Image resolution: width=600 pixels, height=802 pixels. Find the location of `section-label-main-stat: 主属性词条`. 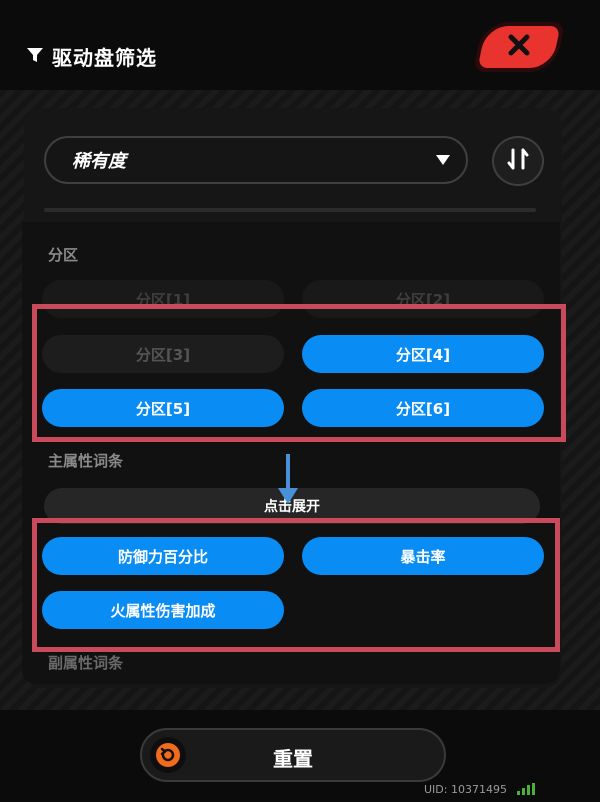

section-label-main-stat: 主属性词条 is located at coordinates (86, 461).